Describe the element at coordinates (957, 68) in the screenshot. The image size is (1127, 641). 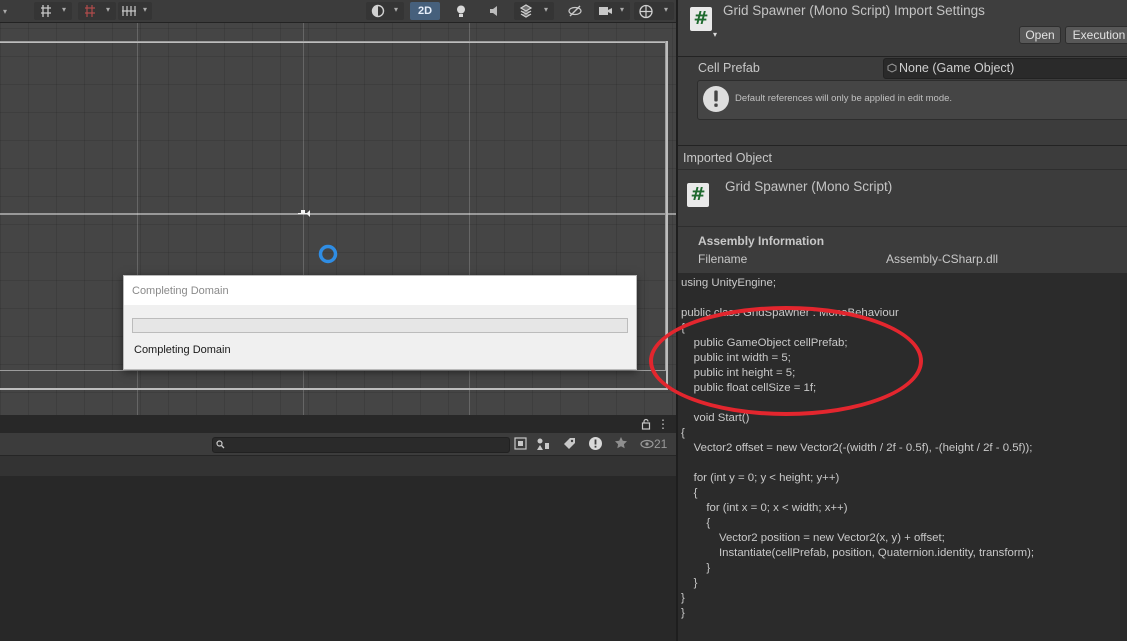
I see `cell-prefab-value: None (Game Object)` at that location.